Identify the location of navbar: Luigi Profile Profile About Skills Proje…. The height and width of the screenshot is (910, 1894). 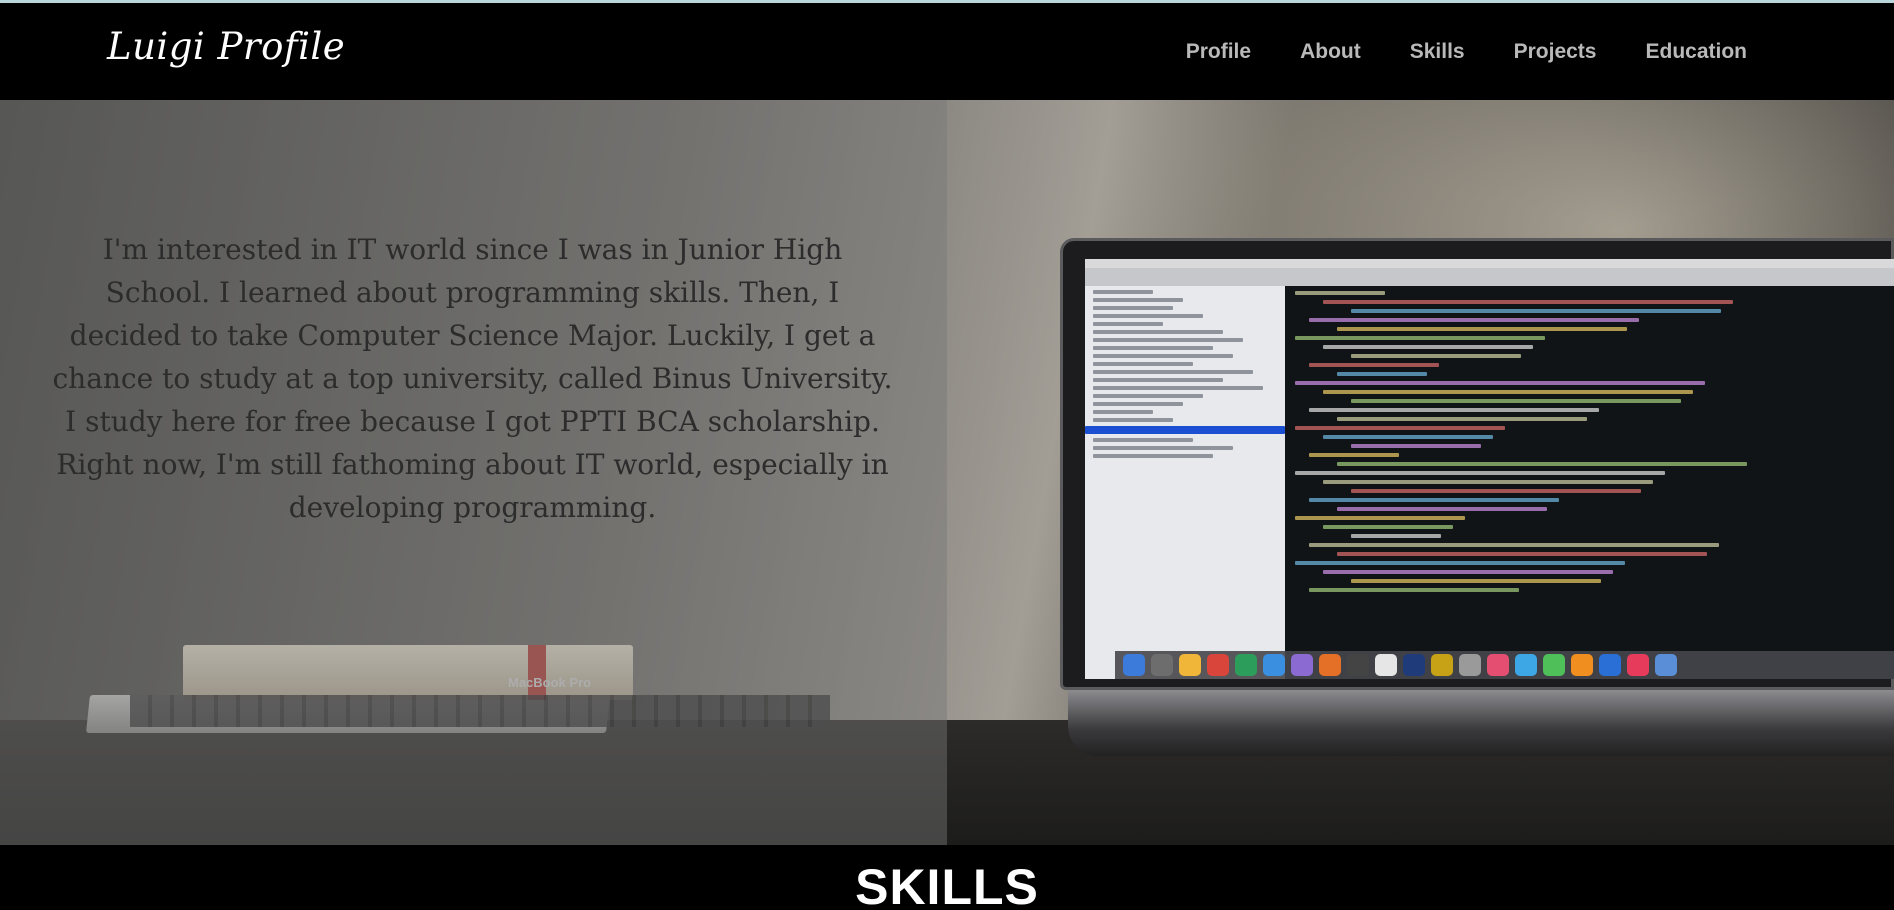
(947, 51).